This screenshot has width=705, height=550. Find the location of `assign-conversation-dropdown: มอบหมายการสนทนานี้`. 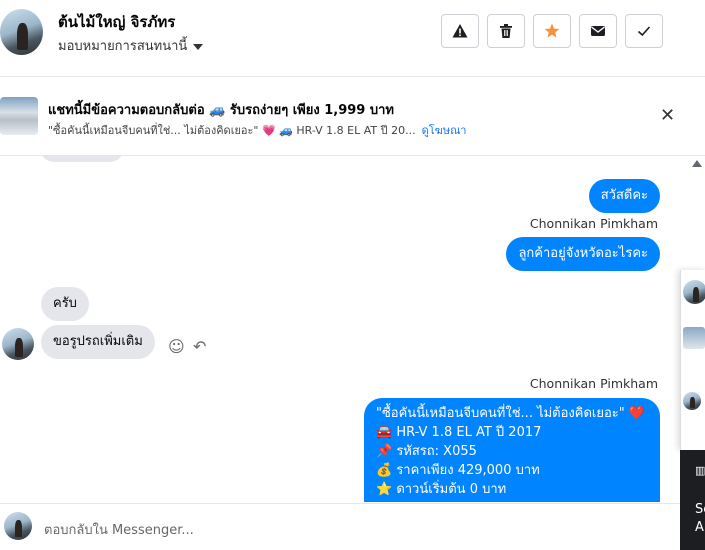

assign-conversation-dropdown: มอบหมายการสนทนานี้ is located at coordinates (131, 45).